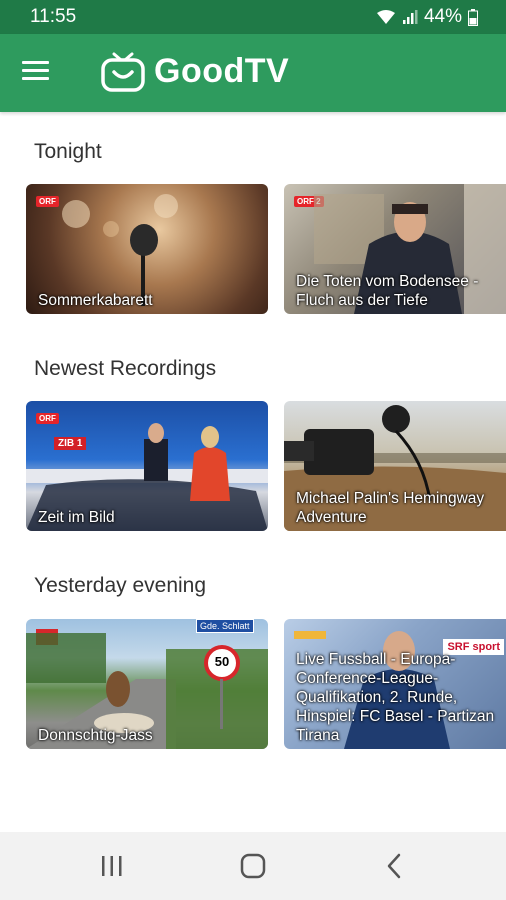 This screenshot has height=900, width=506. I want to click on app-logo: GoodTV, so click(194, 71).